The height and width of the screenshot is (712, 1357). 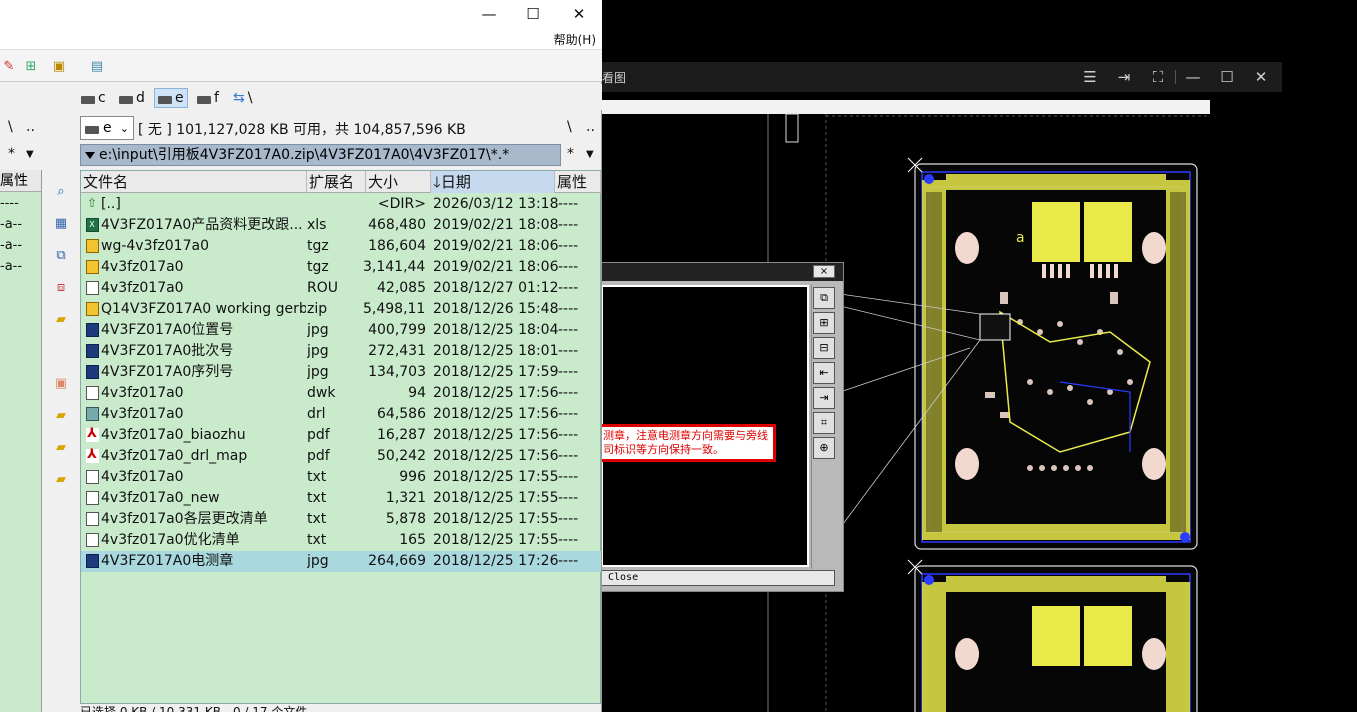 What do you see at coordinates (97, 66) in the screenshot?
I see `notepad-icon: ▤` at bounding box center [97, 66].